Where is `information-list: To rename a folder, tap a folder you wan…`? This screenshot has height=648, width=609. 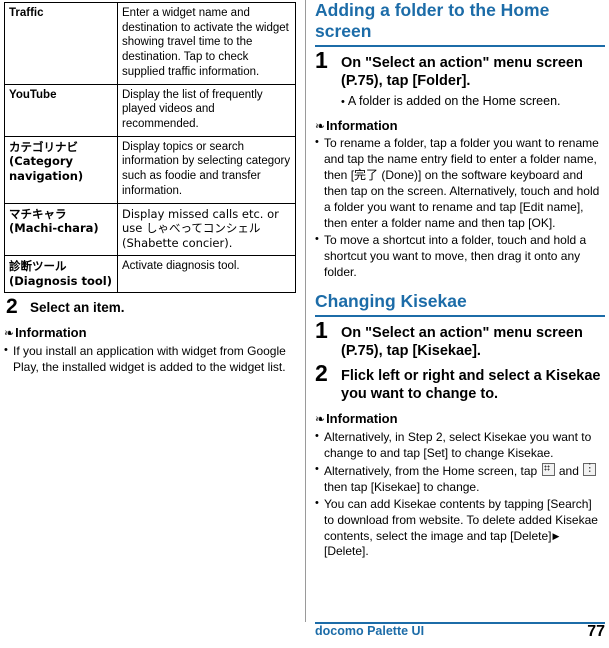
information-list: To rename a folder, tap a folder you wan… is located at coordinates (460, 208).